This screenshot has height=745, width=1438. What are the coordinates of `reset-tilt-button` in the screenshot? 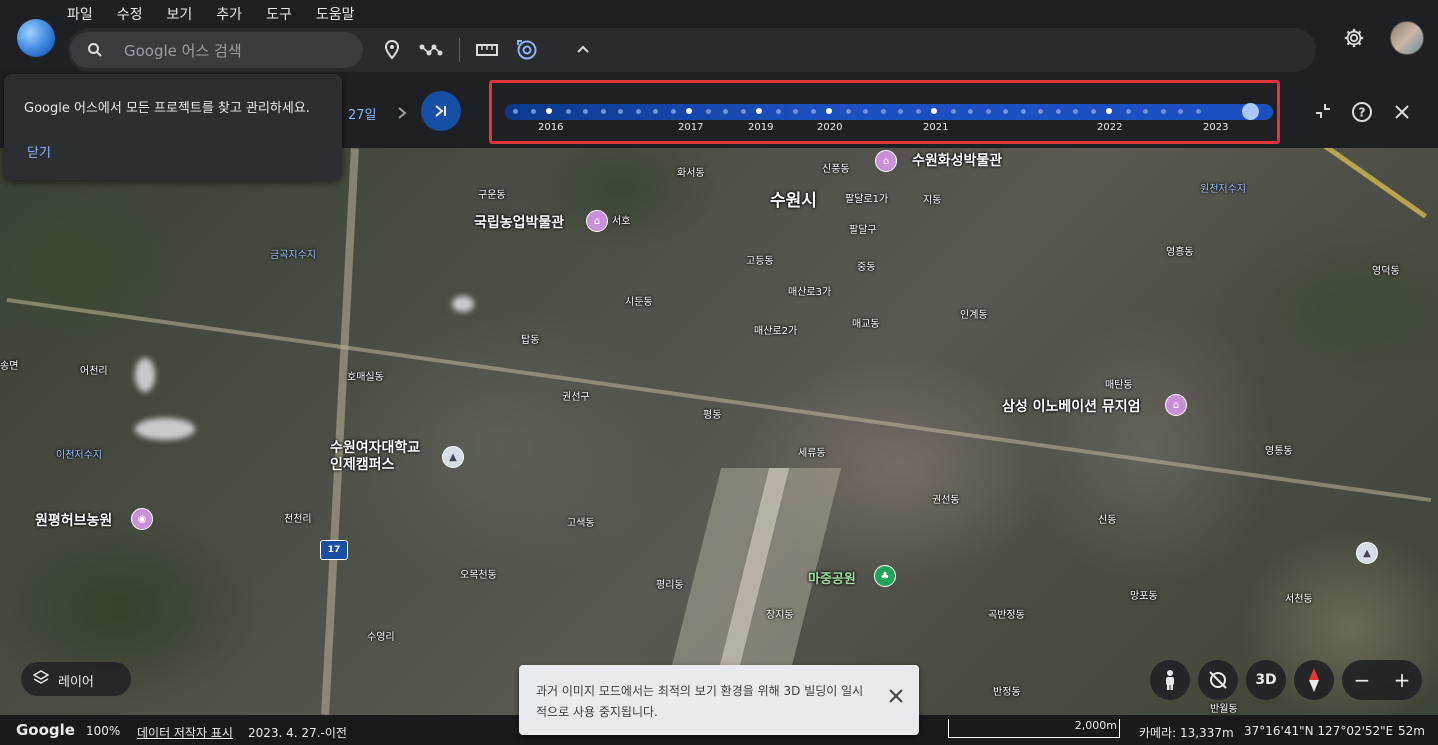 It's located at (1218, 680).